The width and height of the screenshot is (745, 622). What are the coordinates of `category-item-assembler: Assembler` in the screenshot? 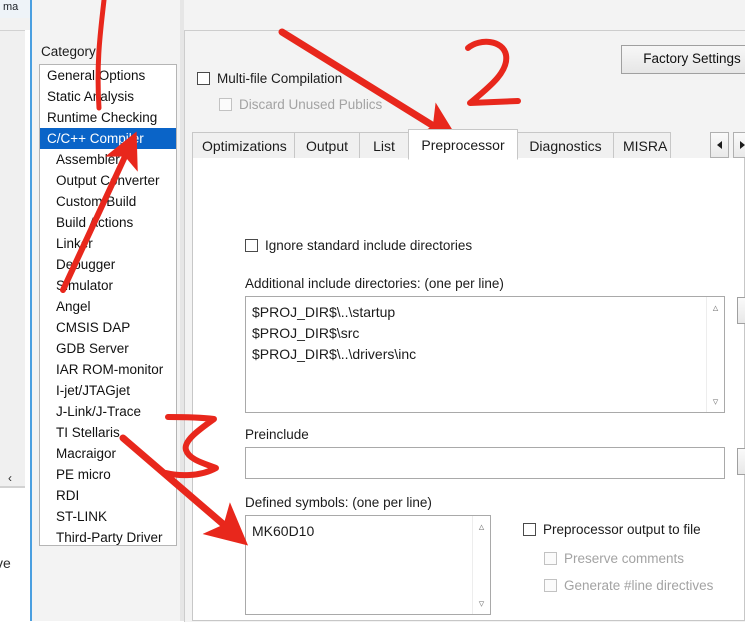 It's located at (108, 159).